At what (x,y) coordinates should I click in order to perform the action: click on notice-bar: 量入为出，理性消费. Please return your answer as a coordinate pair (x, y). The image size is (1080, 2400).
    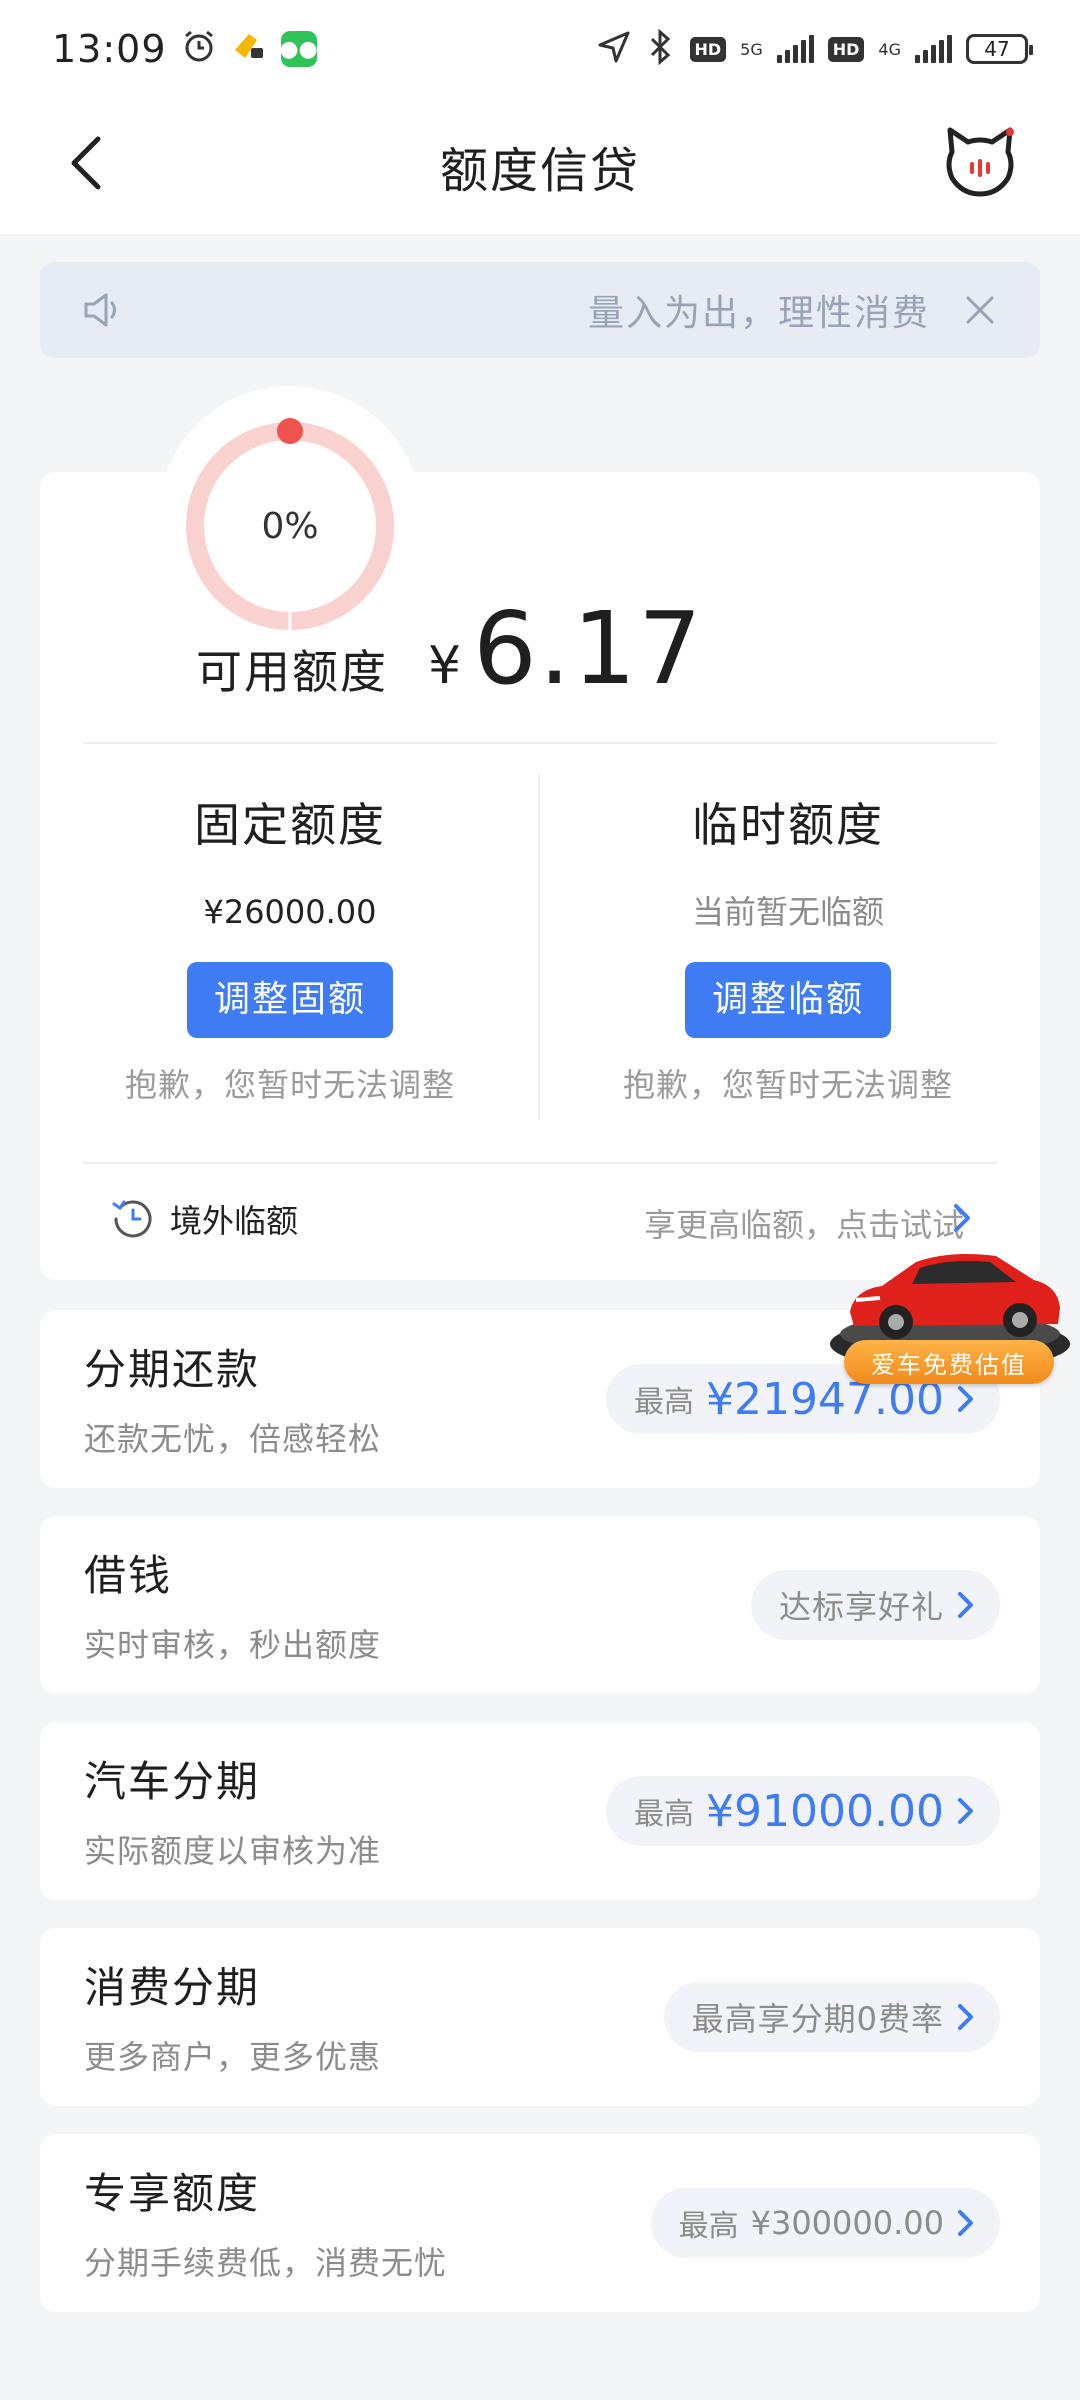
    Looking at the image, I should click on (540, 310).